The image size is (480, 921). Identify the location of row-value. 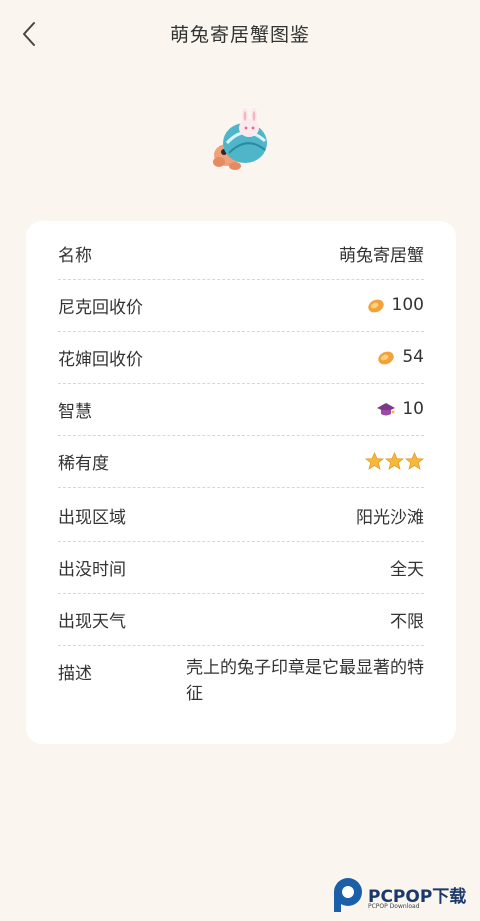
(394, 461).